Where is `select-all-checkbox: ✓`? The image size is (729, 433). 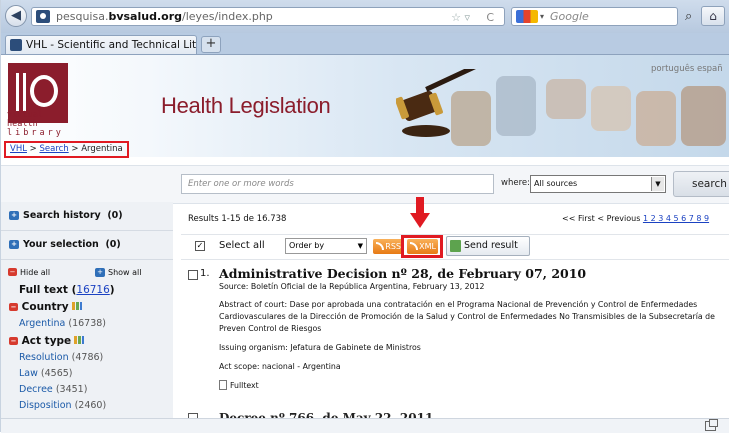
select-all-checkbox: ✓ is located at coordinates (200, 246).